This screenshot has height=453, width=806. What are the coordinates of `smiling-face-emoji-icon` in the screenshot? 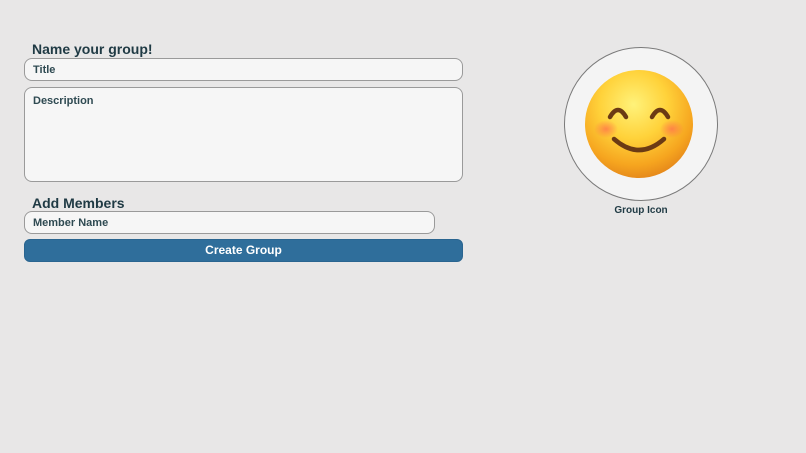 It's located at (639, 124).